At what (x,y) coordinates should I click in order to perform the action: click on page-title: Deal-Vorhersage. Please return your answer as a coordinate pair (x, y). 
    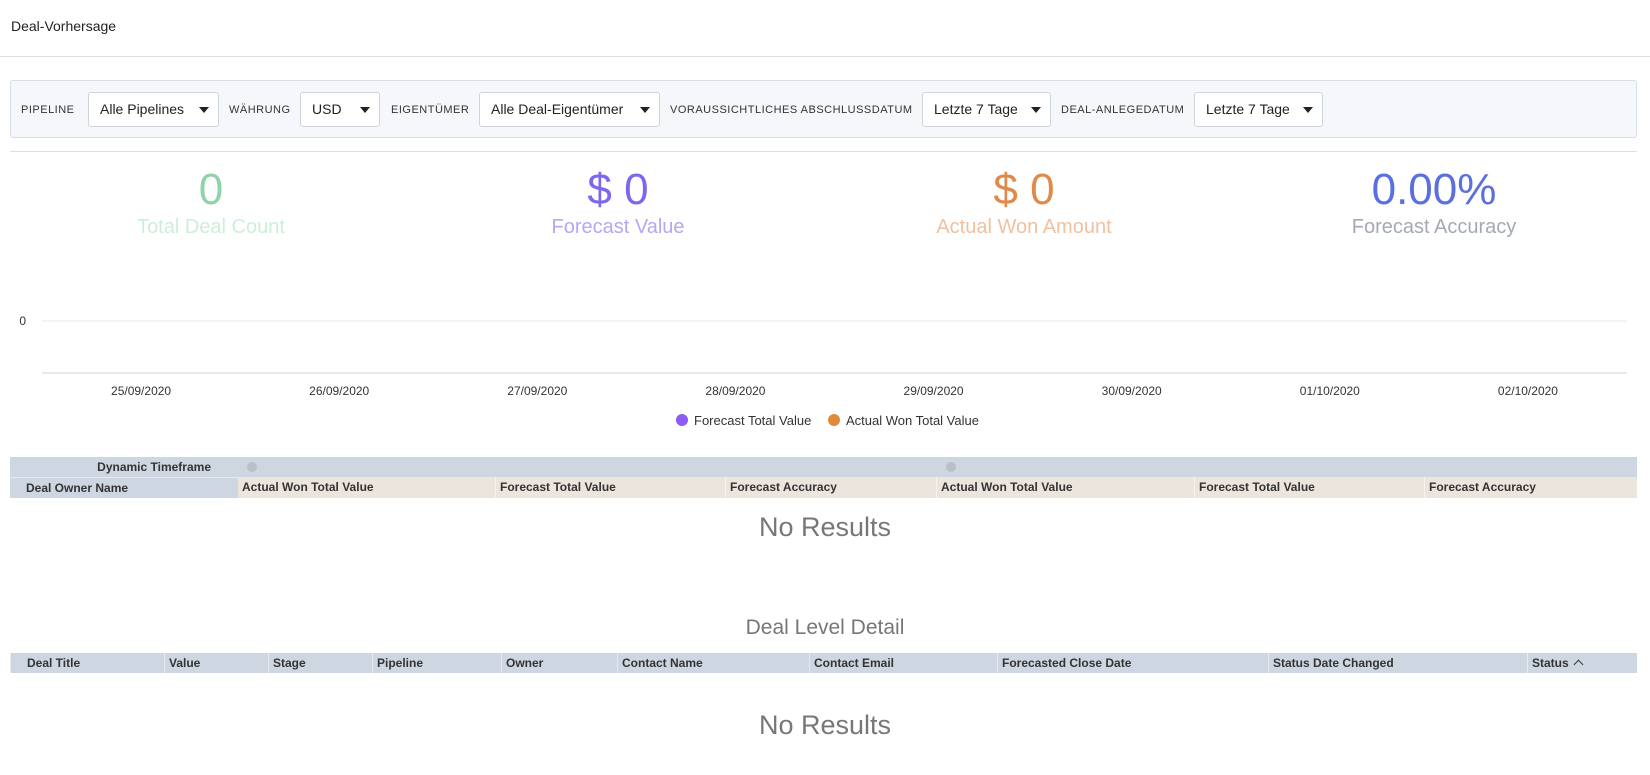
    Looking at the image, I should click on (64, 26).